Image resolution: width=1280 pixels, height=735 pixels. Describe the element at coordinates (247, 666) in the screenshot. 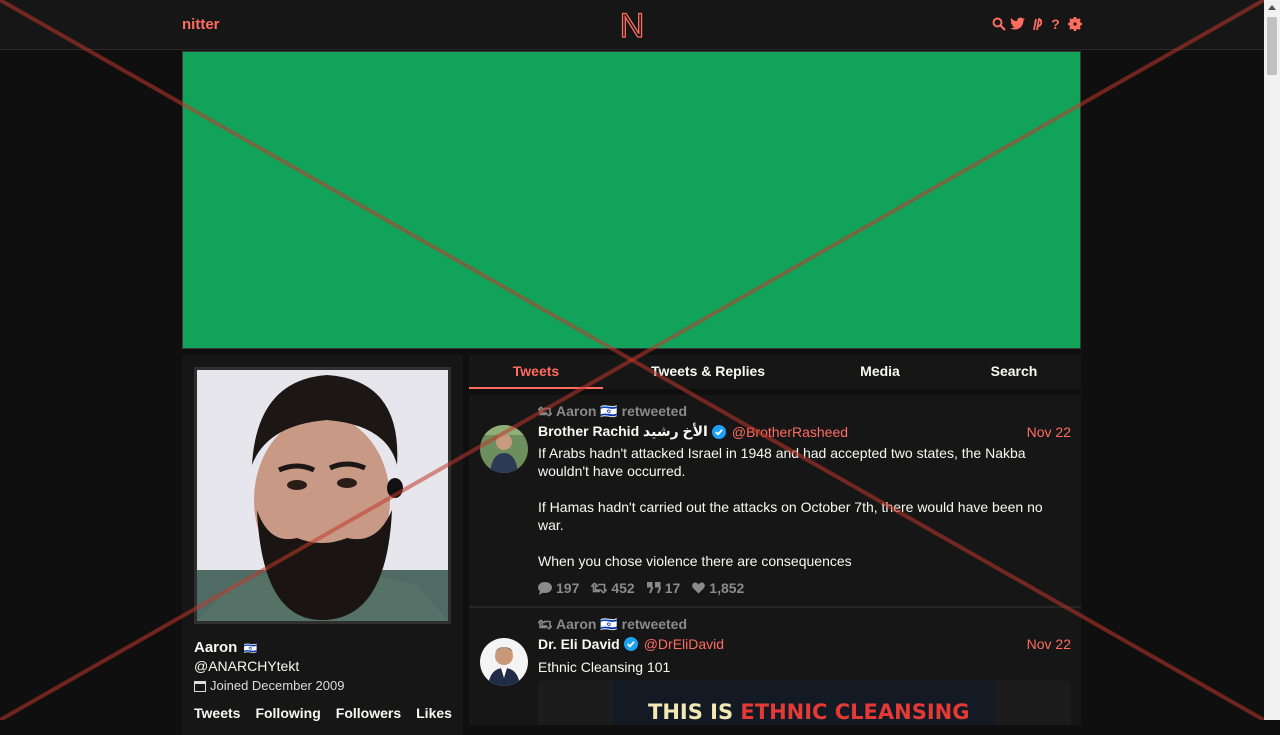

I see `profile-handle: @ANARCHYtekt` at that location.